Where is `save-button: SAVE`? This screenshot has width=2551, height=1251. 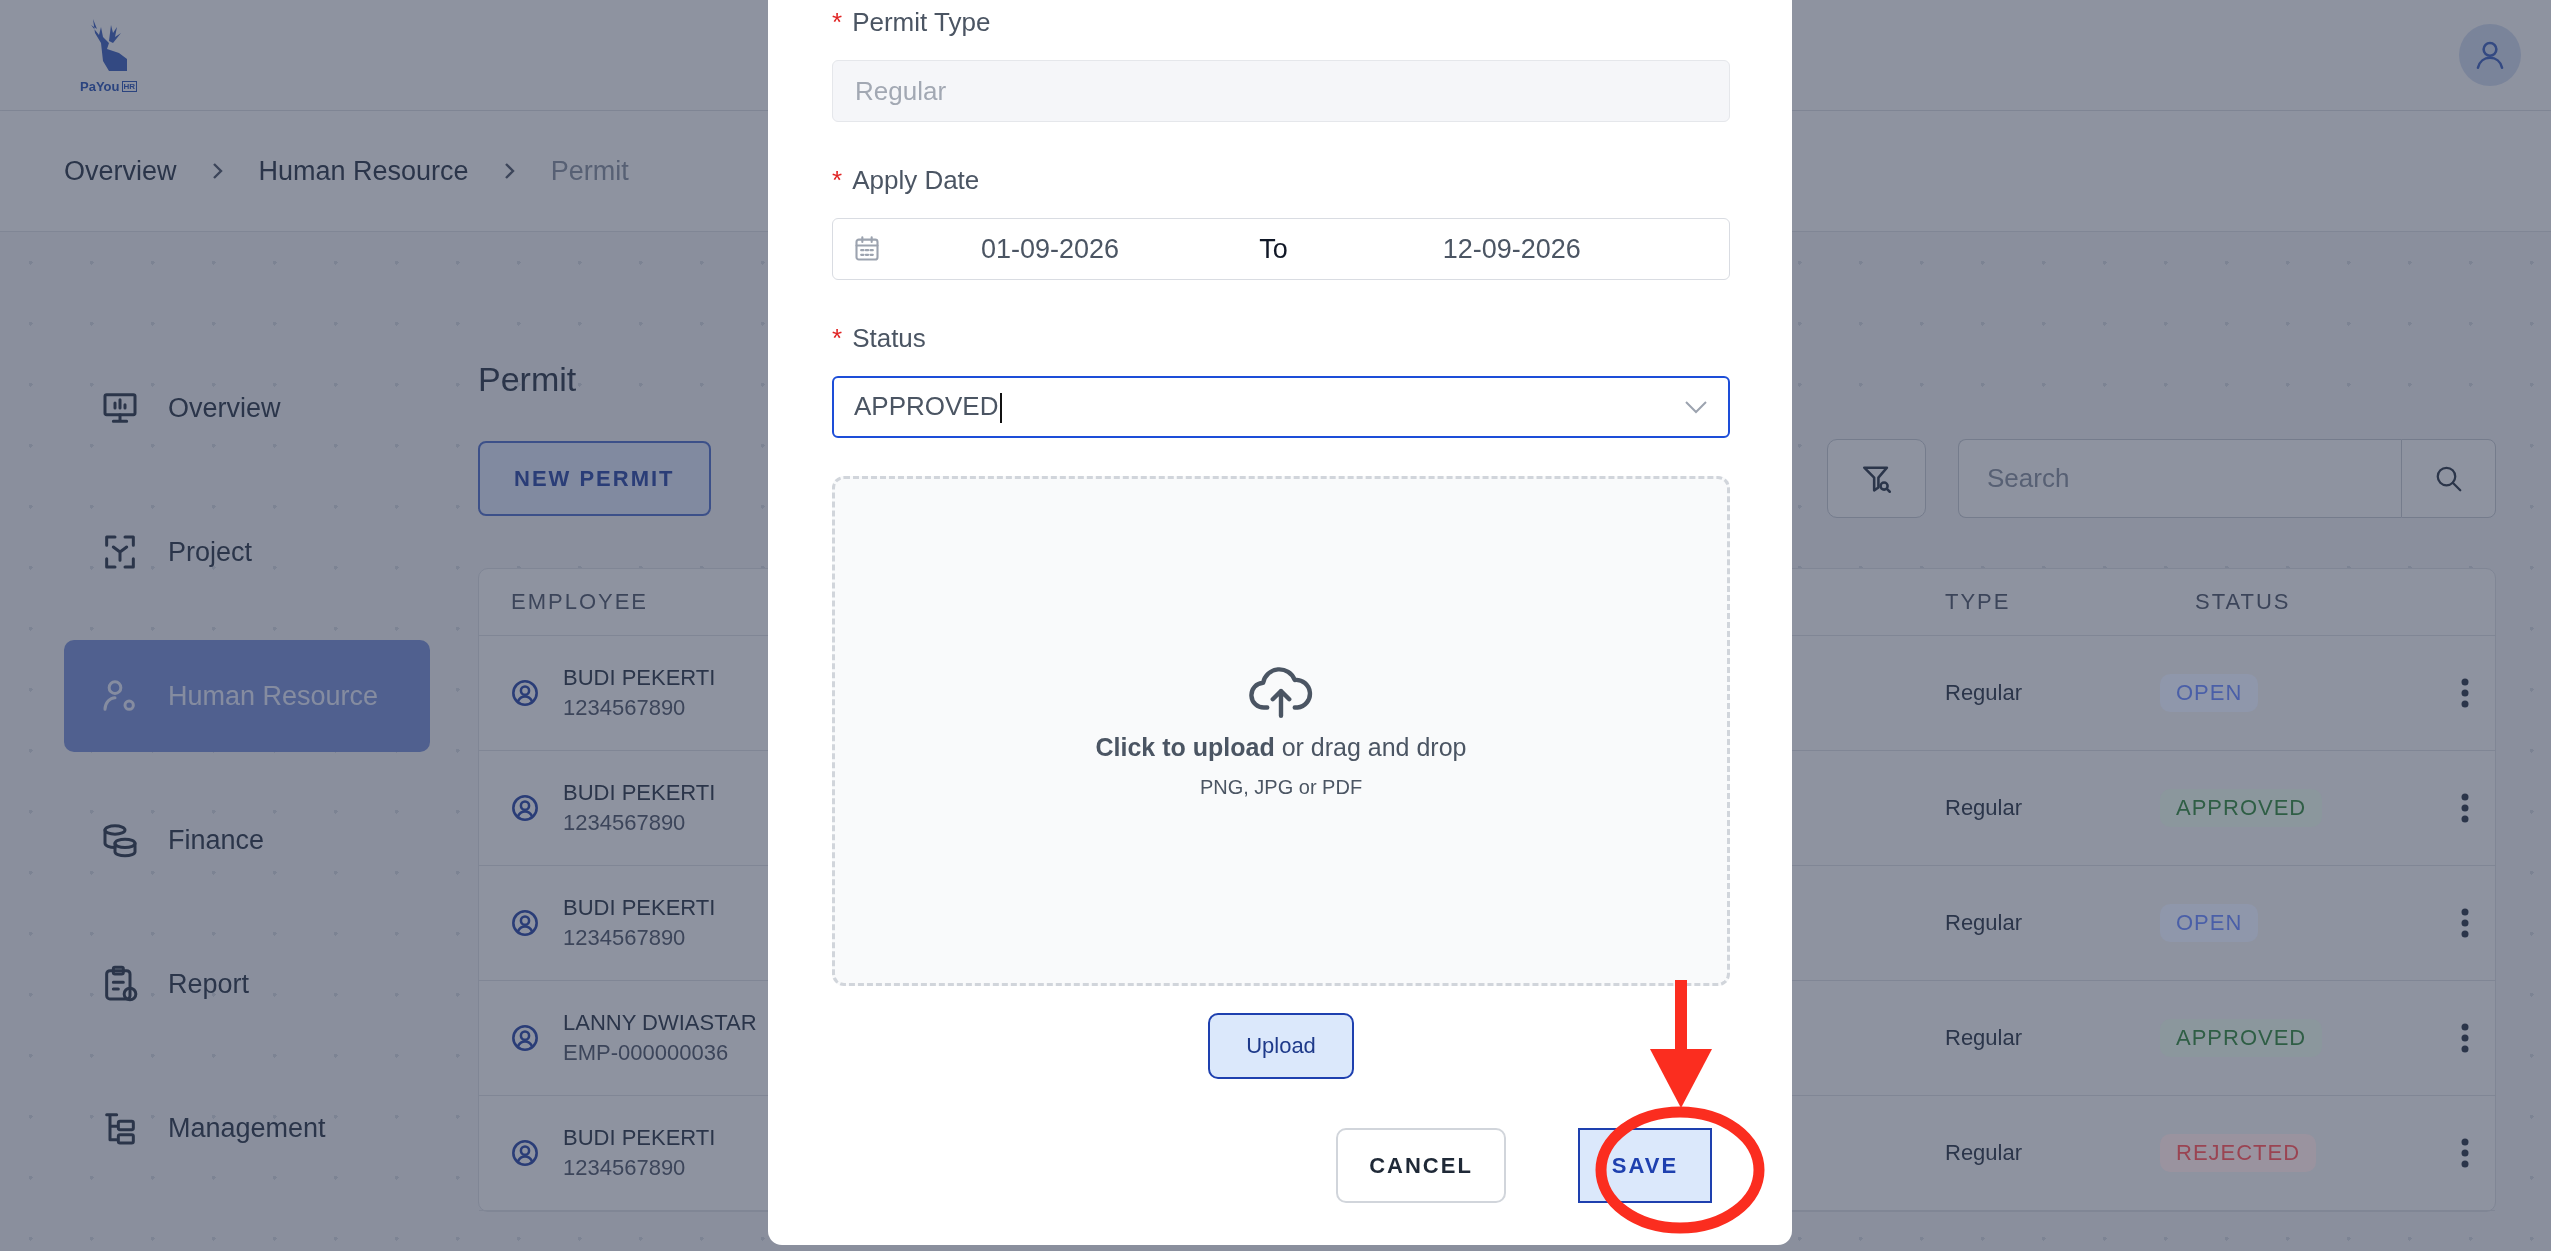
save-button: SAVE is located at coordinates (1645, 1165).